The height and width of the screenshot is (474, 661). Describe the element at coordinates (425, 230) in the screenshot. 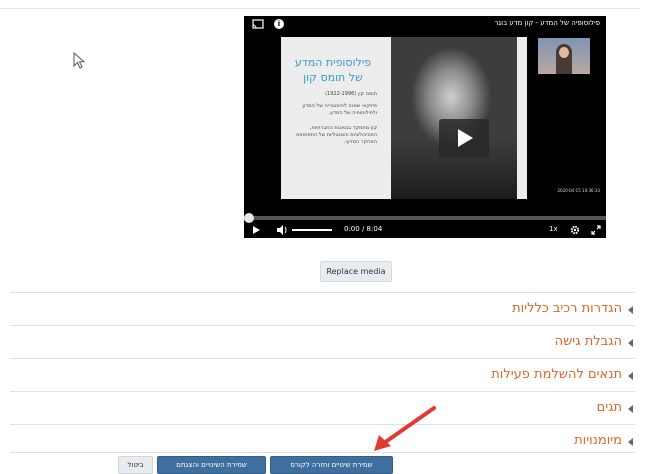

I see `control-bar: 0:00 / 8:04 1x` at that location.